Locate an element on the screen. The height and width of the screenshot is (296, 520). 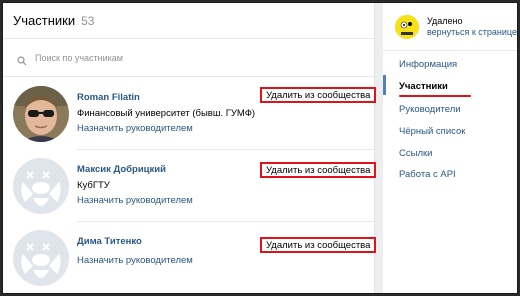
red-underline is located at coordinates (435, 96).